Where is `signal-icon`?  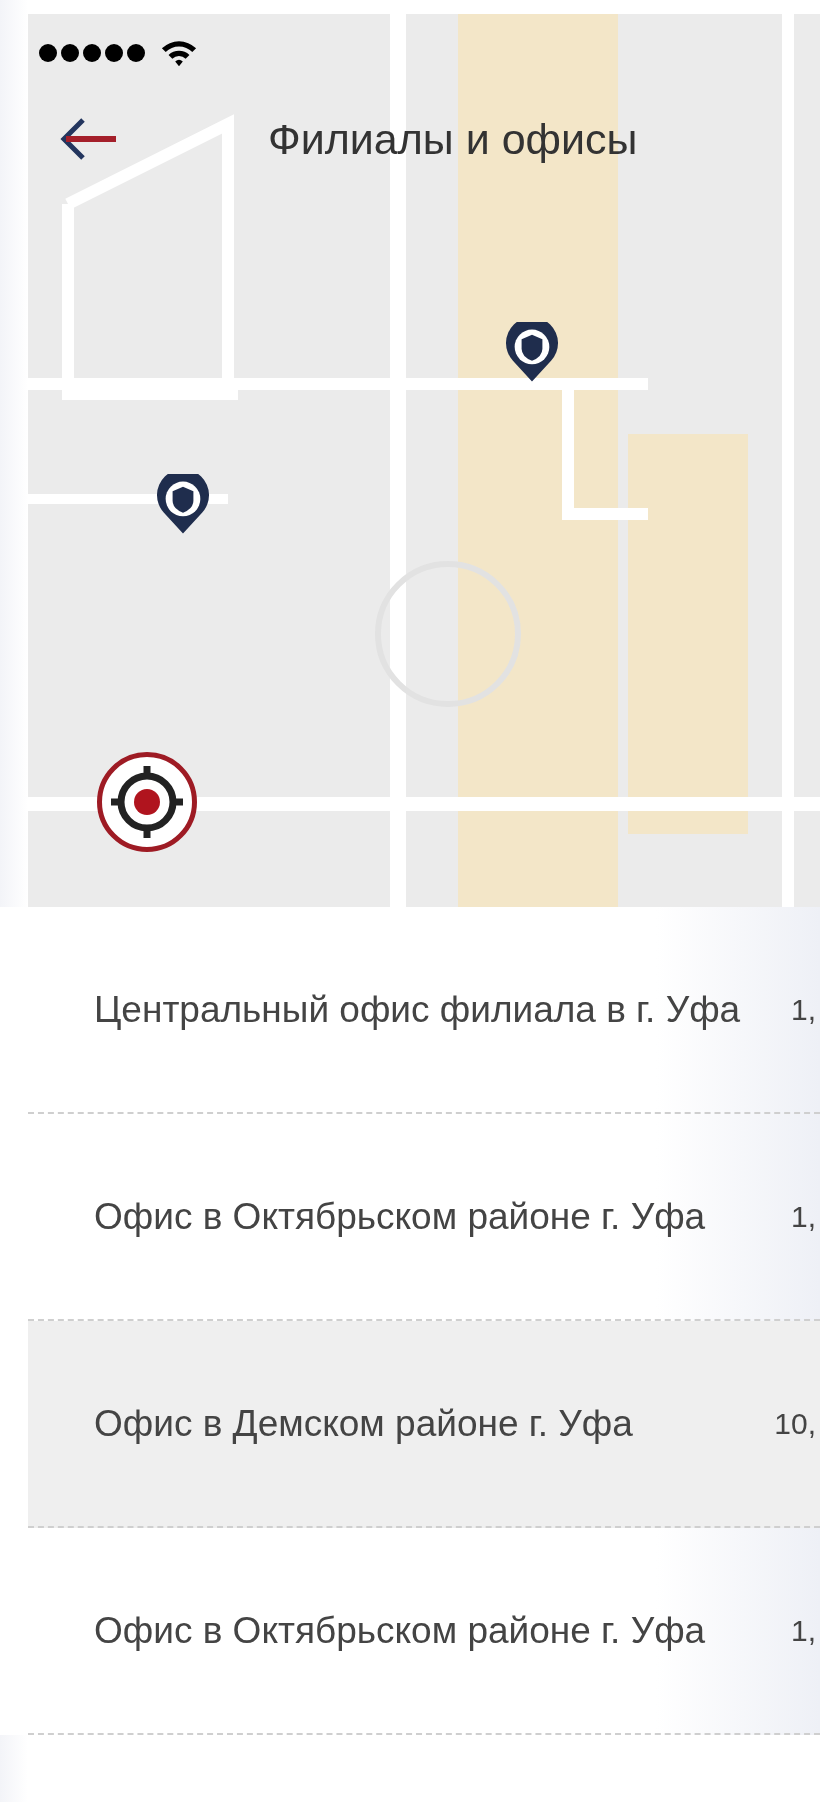
signal-icon is located at coordinates (93, 53).